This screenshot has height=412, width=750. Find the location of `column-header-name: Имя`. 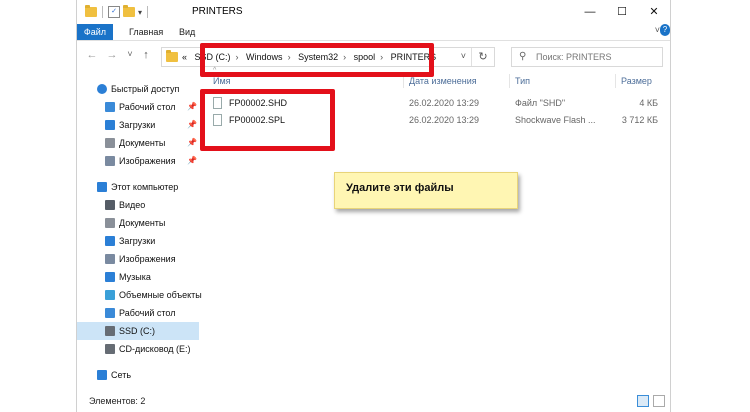

column-header-name: Имя is located at coordinates (222, 81).